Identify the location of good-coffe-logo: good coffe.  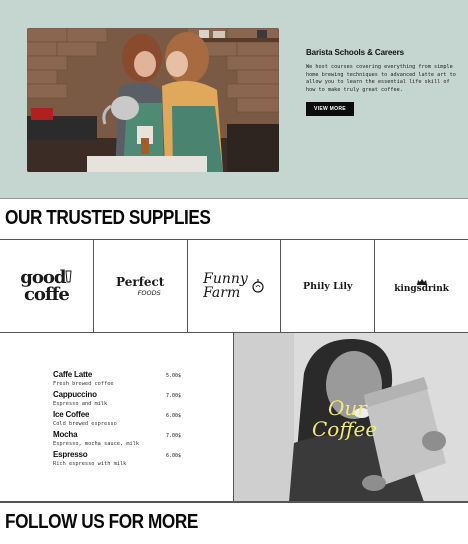
(46, 286).